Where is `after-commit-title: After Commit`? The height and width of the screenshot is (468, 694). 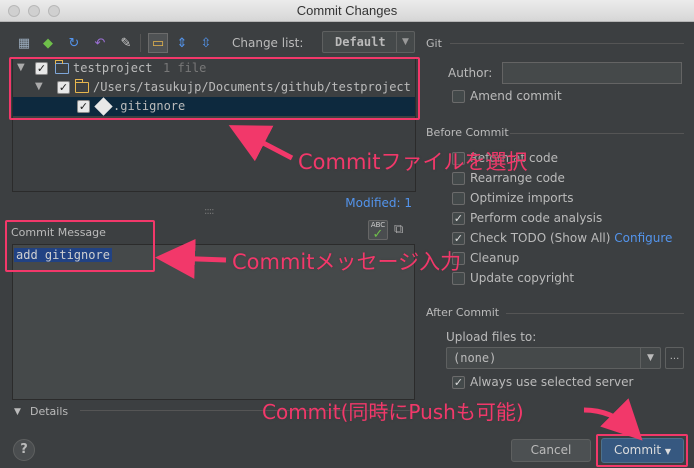
after-commit-title: After Commit is located at coordinates (463, 312).